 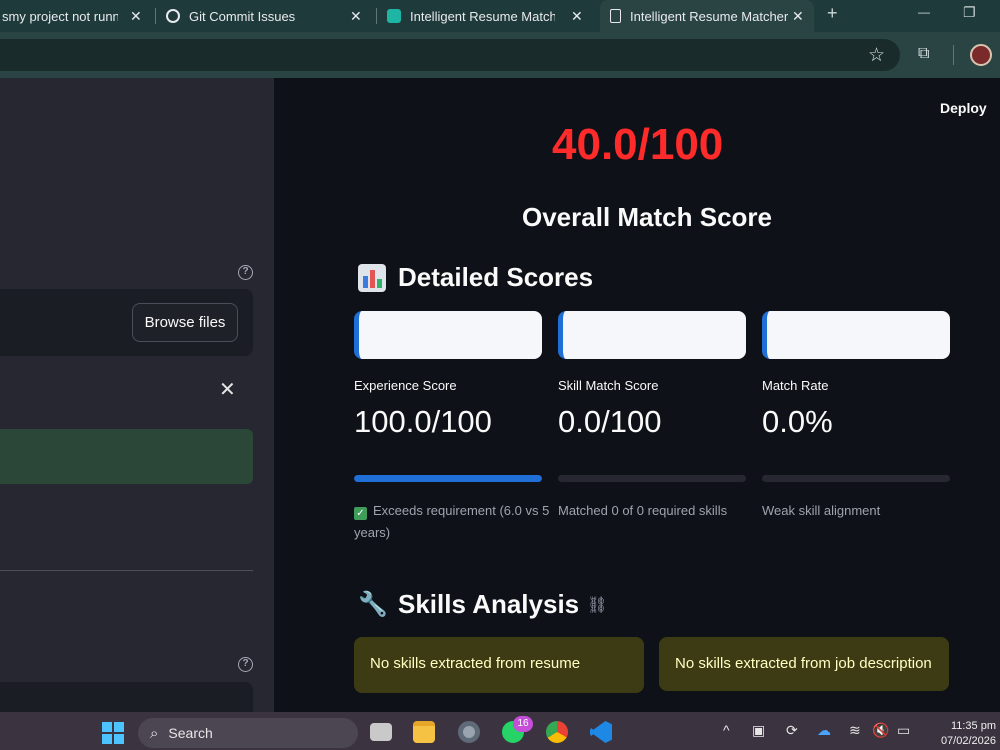 I want to click on metric-caption: Matched 0 of 0 required skills, so click(x=643, y=510).